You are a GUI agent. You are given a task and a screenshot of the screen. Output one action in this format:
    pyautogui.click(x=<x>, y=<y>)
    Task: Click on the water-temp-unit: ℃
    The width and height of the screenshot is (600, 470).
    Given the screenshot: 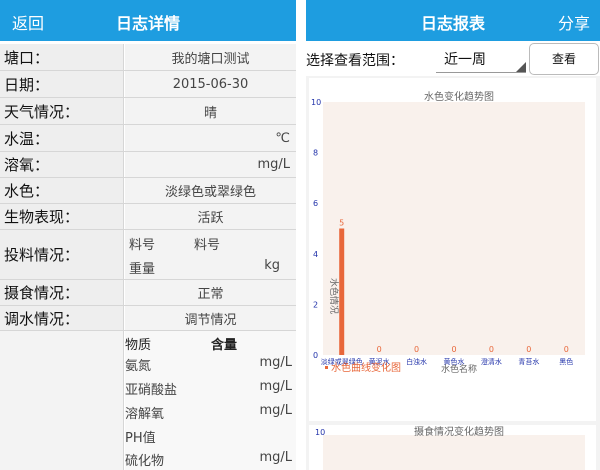 What is the action you would take?
    pyautogui.click(x=210, y=138)
    